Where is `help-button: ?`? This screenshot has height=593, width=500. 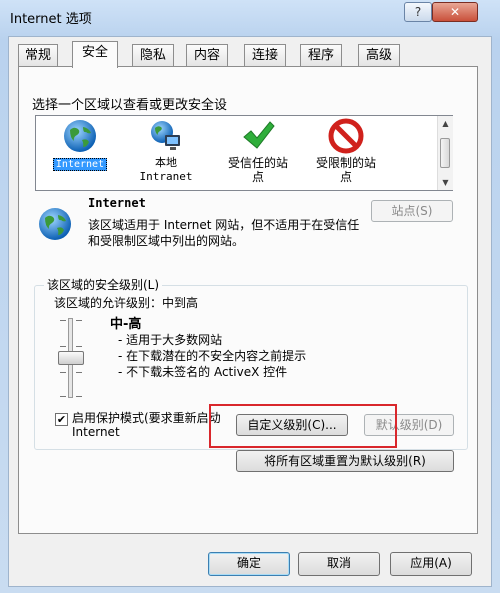 help-button: ? is located at coordinates (418, 12).